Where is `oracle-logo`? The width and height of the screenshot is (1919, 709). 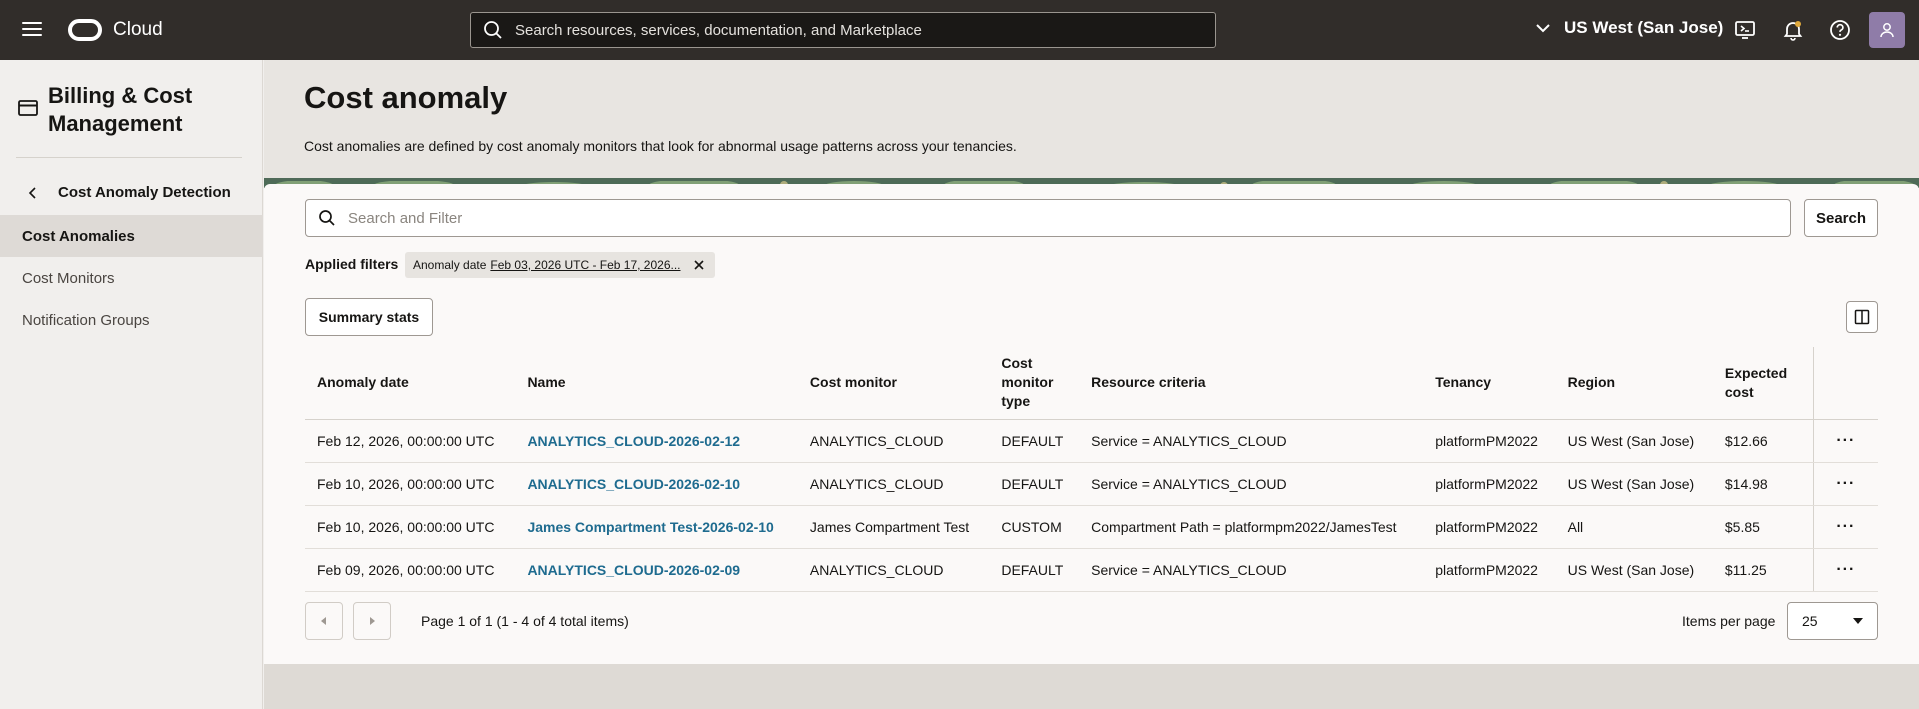
oracle-logo is located at coordinates (85, 30).